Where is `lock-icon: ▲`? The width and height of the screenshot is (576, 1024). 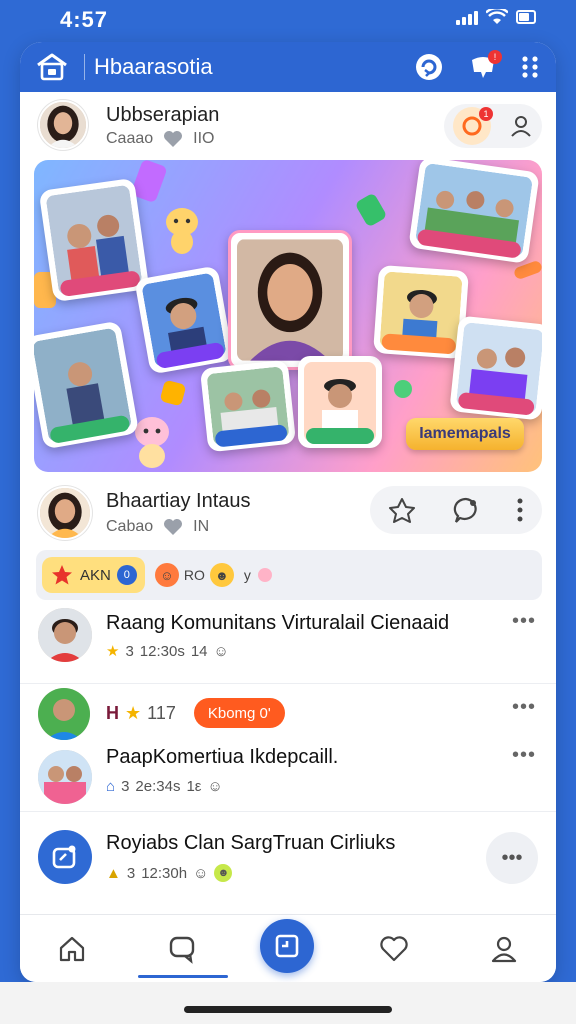
lock-icon: ▲ is located at coordinates (113, 873).